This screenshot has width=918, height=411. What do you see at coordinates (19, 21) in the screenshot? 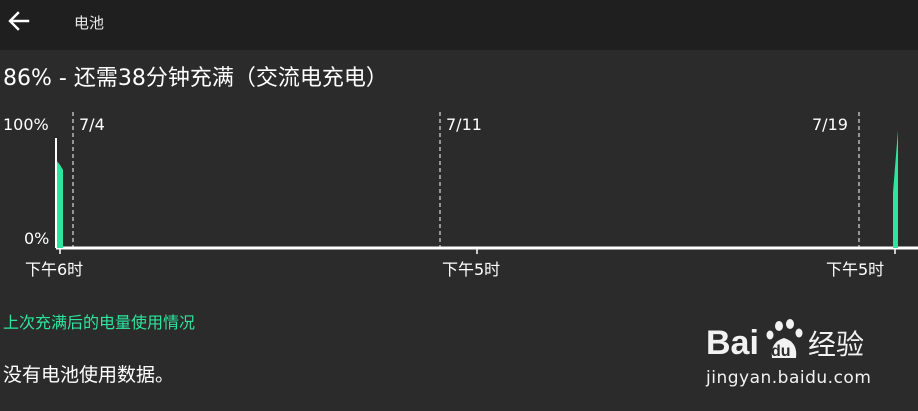
I see `arrow-left-icon` at bounding box center [19, 21].